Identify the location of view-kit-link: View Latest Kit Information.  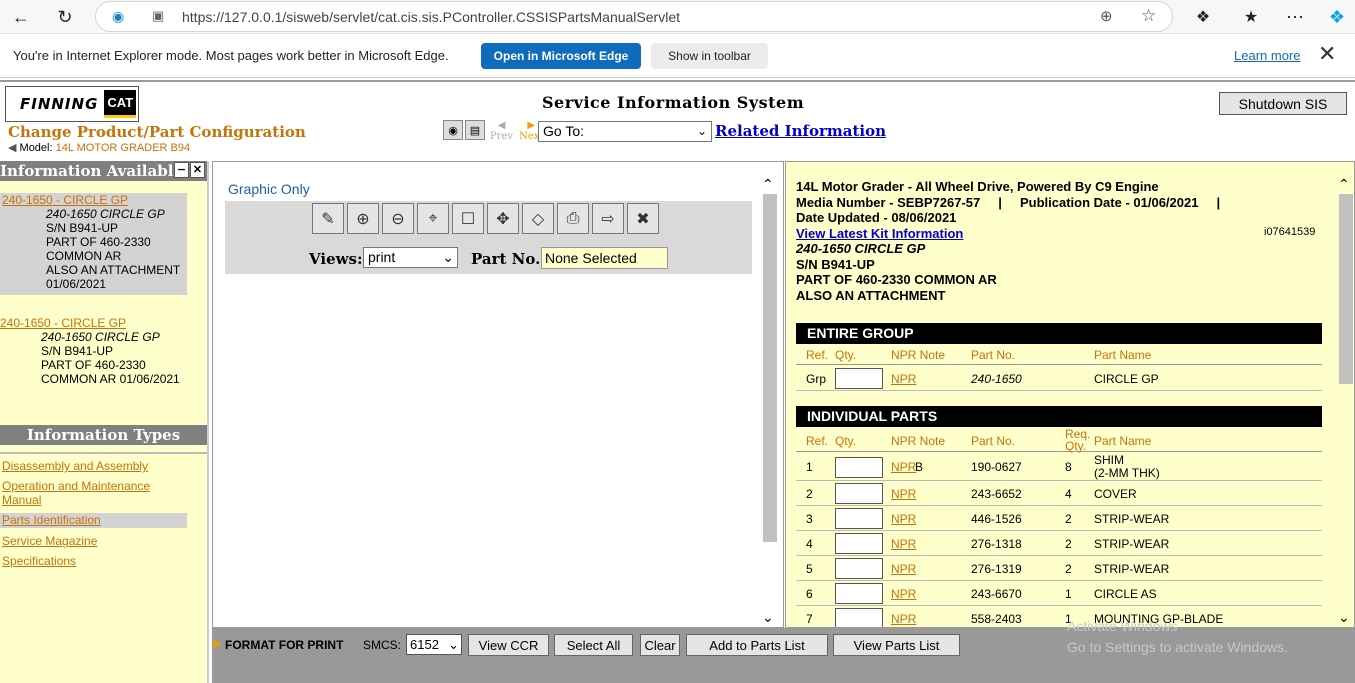
(879, 233).